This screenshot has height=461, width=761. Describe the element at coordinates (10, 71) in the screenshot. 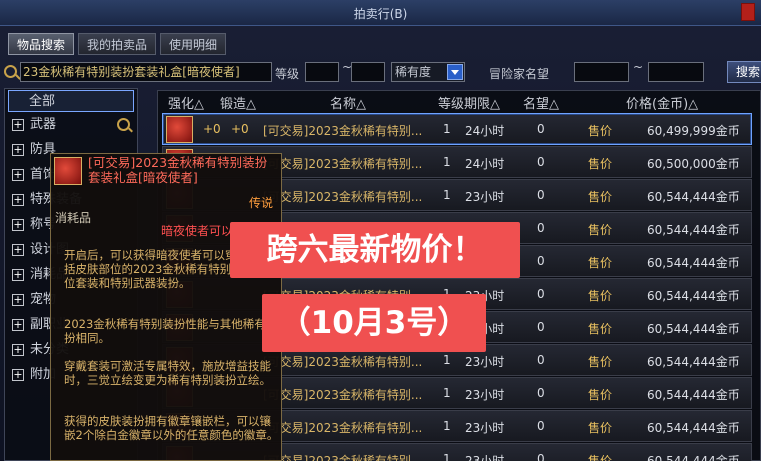

I see `search-icon` at that location.